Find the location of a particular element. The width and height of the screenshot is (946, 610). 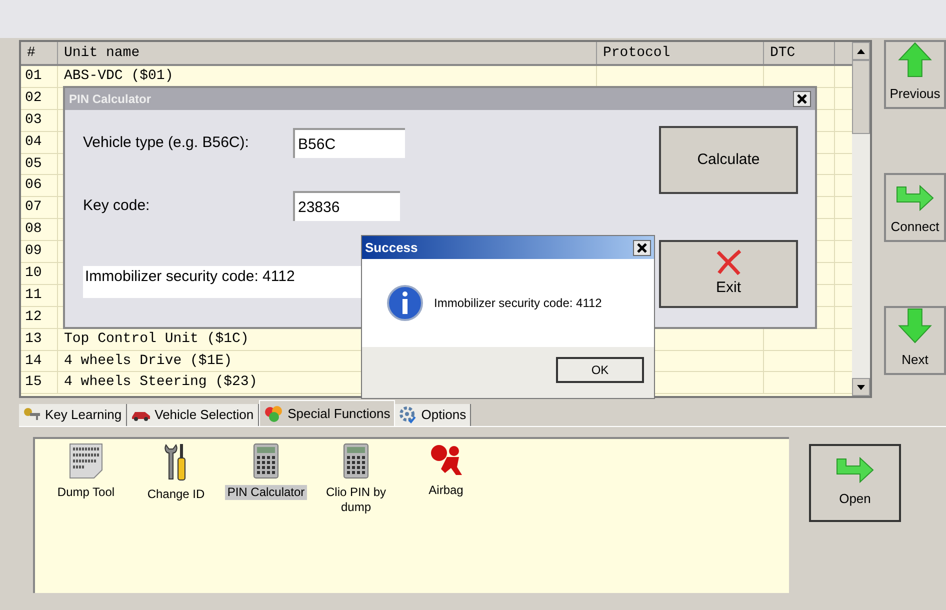

calculate-button: Calculate is located at coordinates (728, 160).